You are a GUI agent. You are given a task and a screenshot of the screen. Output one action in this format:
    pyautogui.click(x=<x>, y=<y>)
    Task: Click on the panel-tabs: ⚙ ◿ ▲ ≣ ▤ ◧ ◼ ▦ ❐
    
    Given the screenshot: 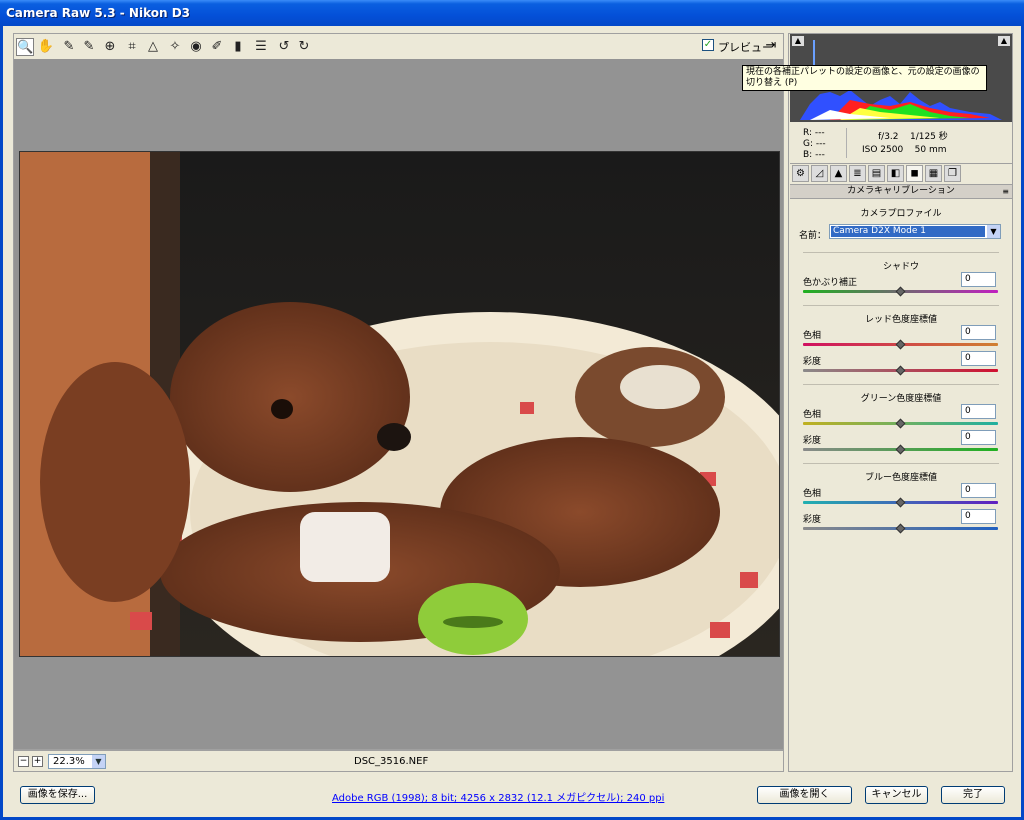 What is the action you would take?
    pyautogui.click(x=901, y=174)
    